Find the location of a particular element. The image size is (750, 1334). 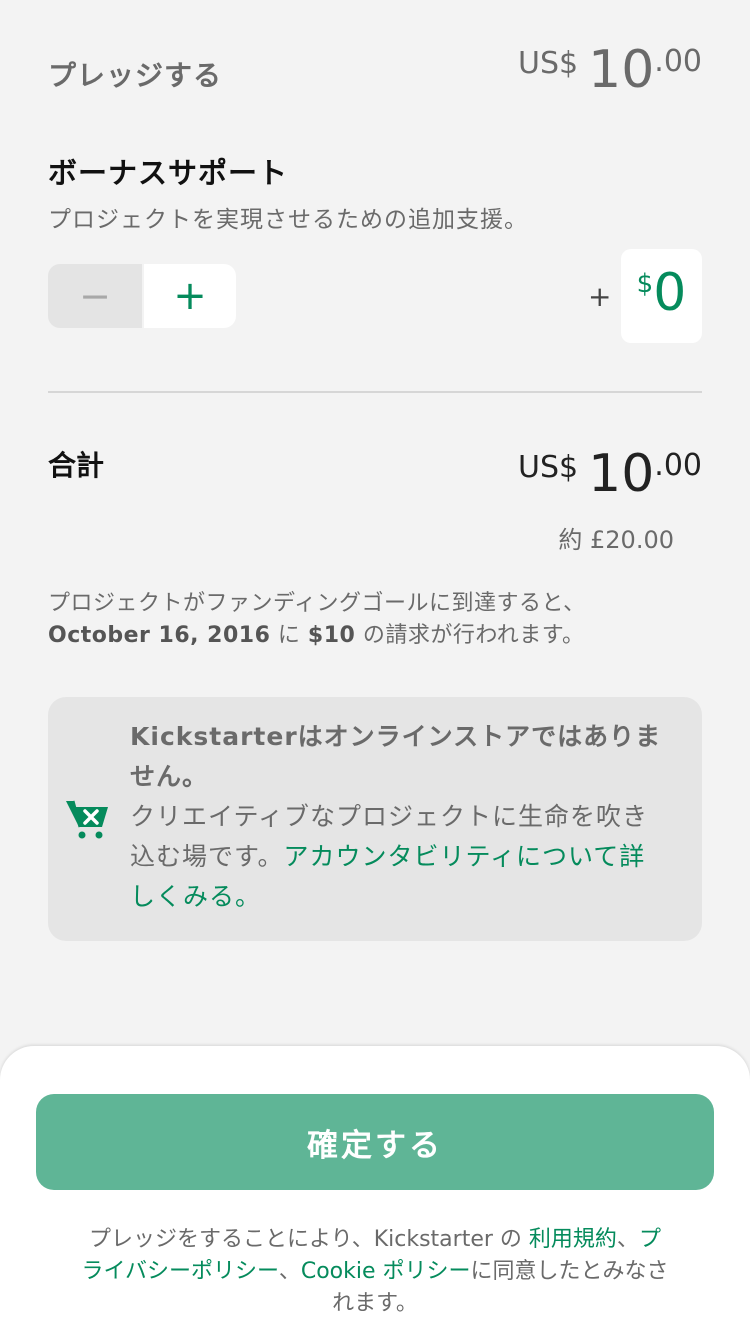

charge-note-tail: の請求が行われます。 is located at coordinates (470, 635).